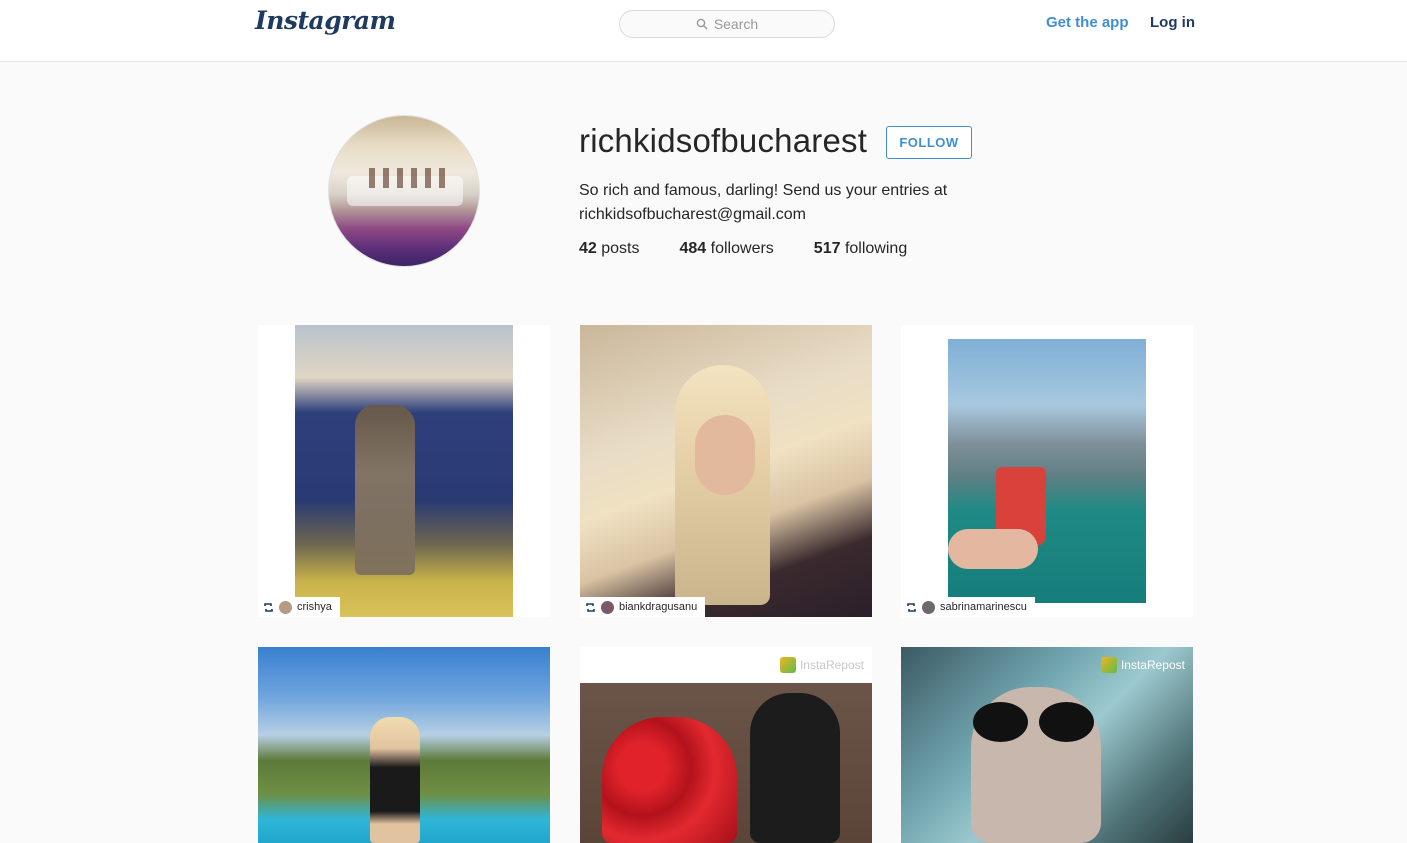 The width and height of the screenshot is (1407, 843). What do you see at coordinates (1000, 722) in the screenshot?
I see `sunglasses-left` at bounding box center [1000, 722].